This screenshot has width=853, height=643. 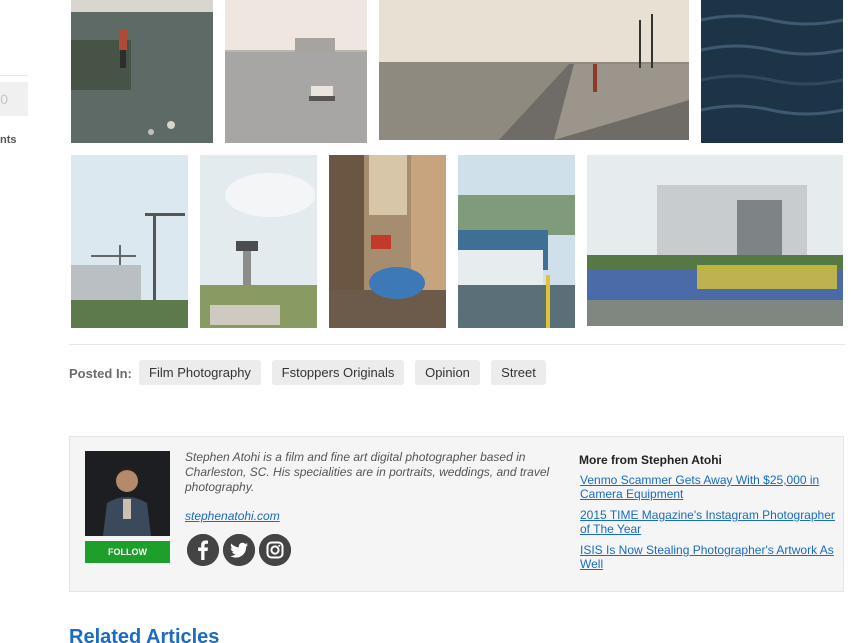 What do you see at coordinates (129, 241) in the screenshot?
I see `photo-construction-cranes` at bounding box center [129, 241].